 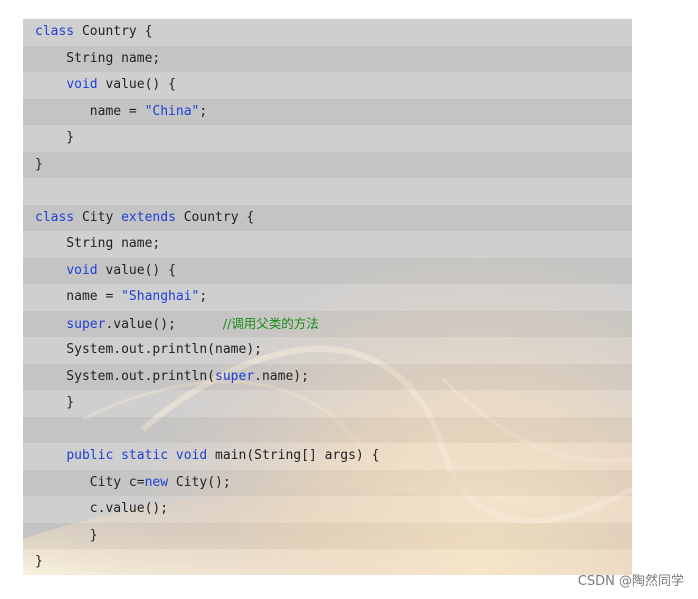 I want to click on code-token: System.out.println(name);, so click(x=148, y=349).